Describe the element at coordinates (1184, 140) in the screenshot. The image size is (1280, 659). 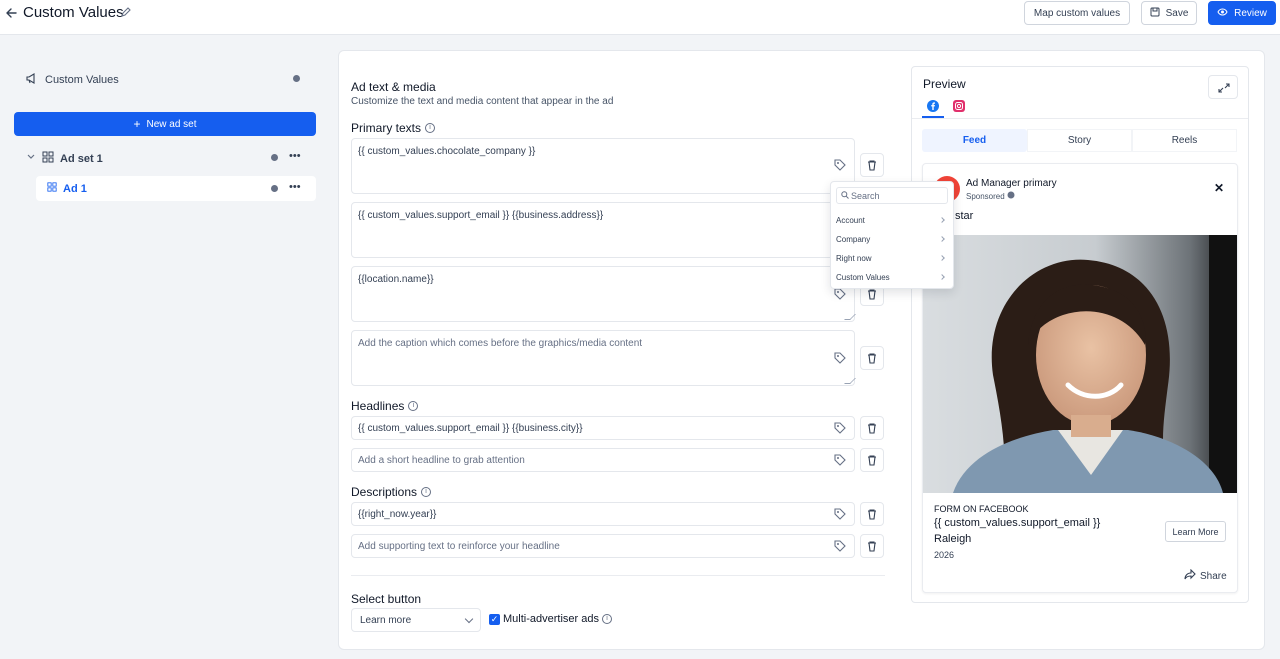
I see `tab-reels: Reels` at that location.